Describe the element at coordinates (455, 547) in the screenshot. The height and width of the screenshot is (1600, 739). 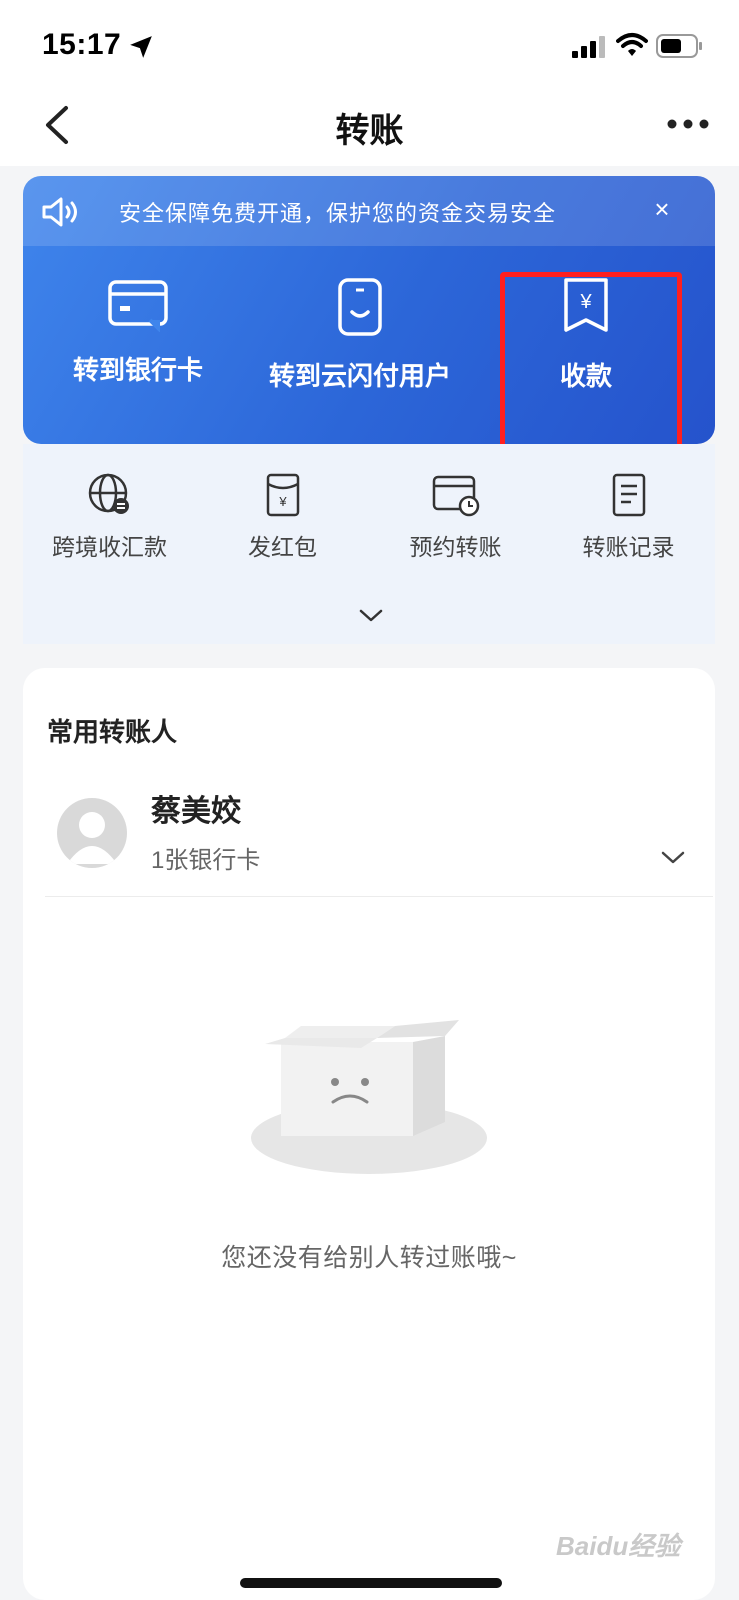
I see `scheduled-transfer-label: 预约转账` at that location.